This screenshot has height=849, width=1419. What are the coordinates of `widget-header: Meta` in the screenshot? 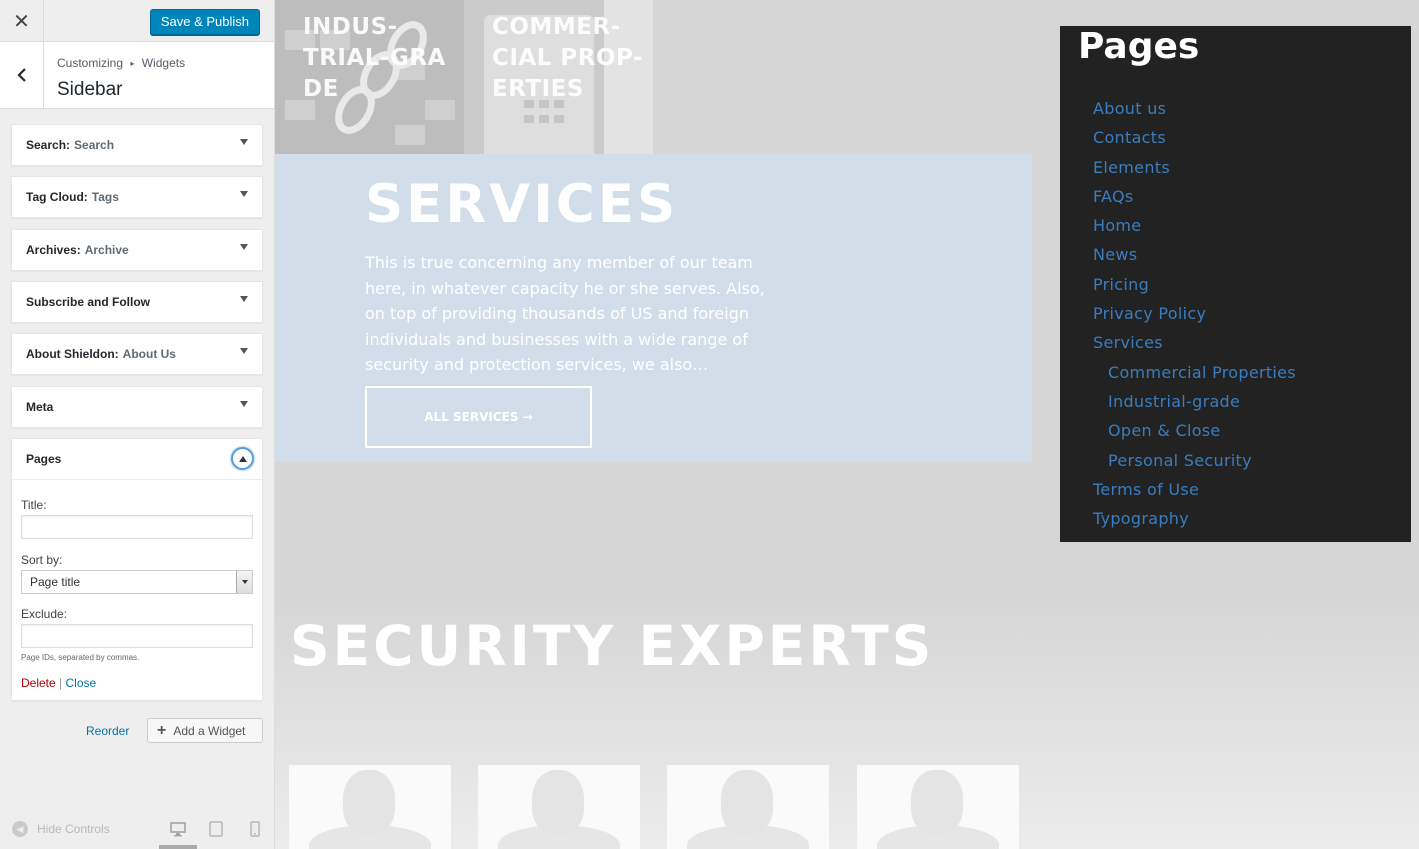 It's located at (137, 407).